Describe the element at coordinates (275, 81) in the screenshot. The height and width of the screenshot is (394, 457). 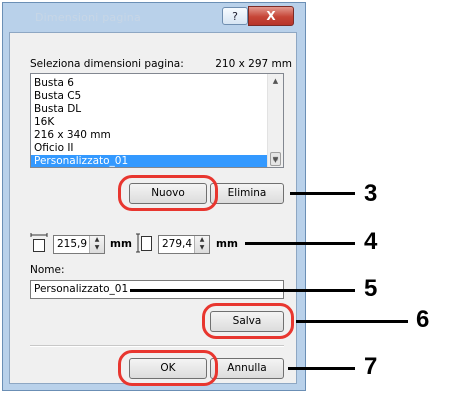
I see `scroll-up-arrow-icon: ▲` at that location.